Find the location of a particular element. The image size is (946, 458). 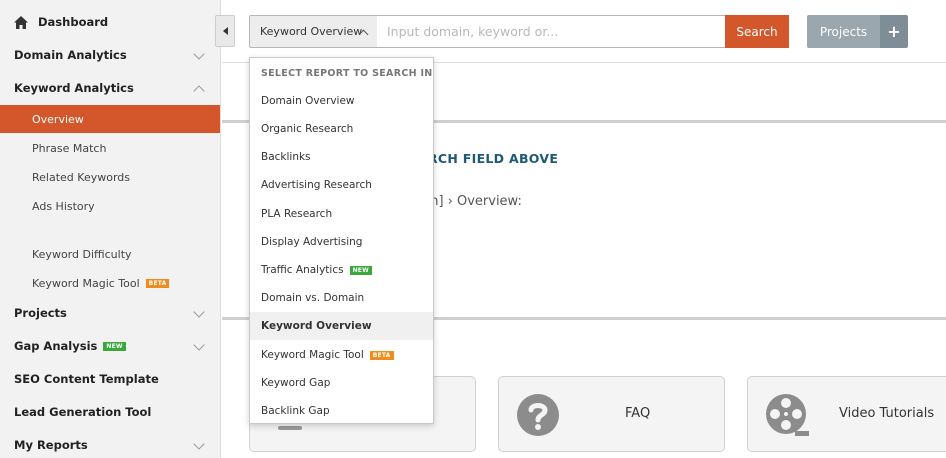

menu-item-pla-research: PLA Research is located at coordinates (341, 214).